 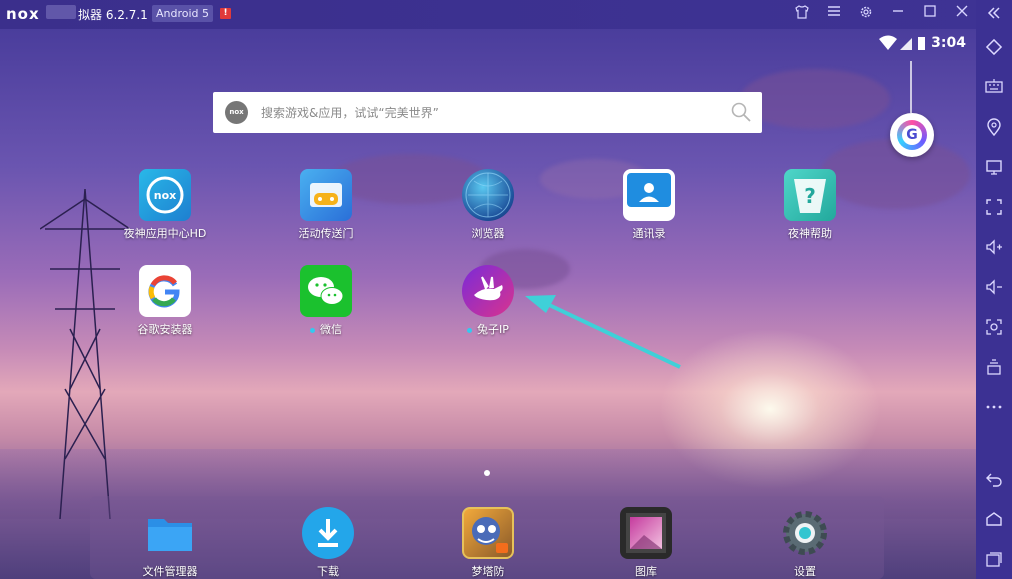 I want to click on pointer-arrow, so click(x=603, y=332).